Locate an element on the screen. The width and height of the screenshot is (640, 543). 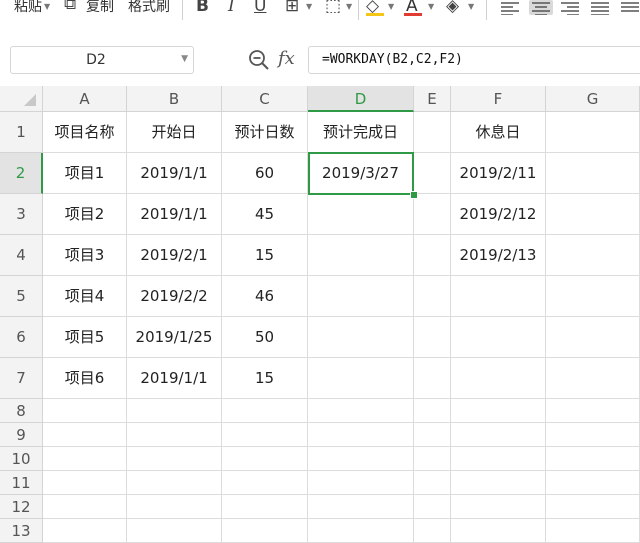
cell-a4: 项目3 is located at coordinates (85, 255).